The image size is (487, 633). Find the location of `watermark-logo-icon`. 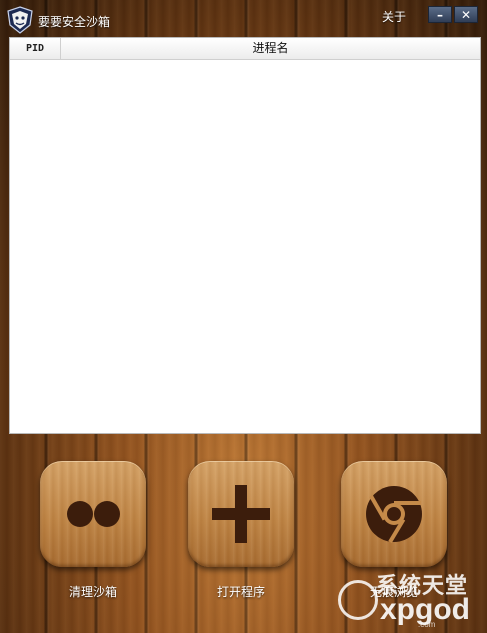

watermark-logo-icon is located at coordinates (358, 600).